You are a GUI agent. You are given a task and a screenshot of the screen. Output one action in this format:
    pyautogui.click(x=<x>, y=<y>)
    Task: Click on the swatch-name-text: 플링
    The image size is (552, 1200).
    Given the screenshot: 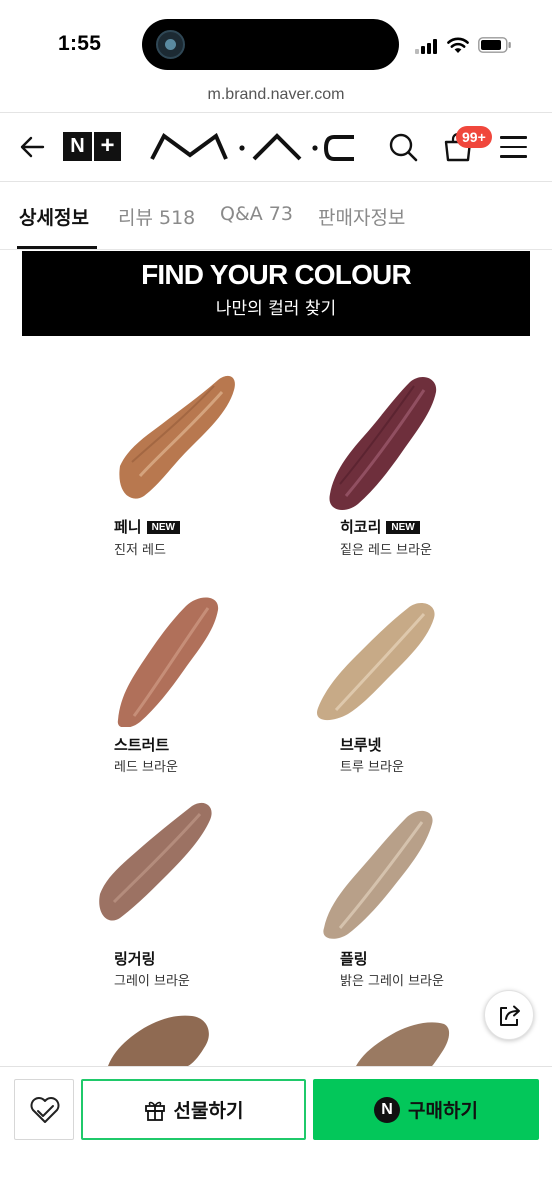 What is the action you would take?
    pyautogui.click(x=354, y=959)
    